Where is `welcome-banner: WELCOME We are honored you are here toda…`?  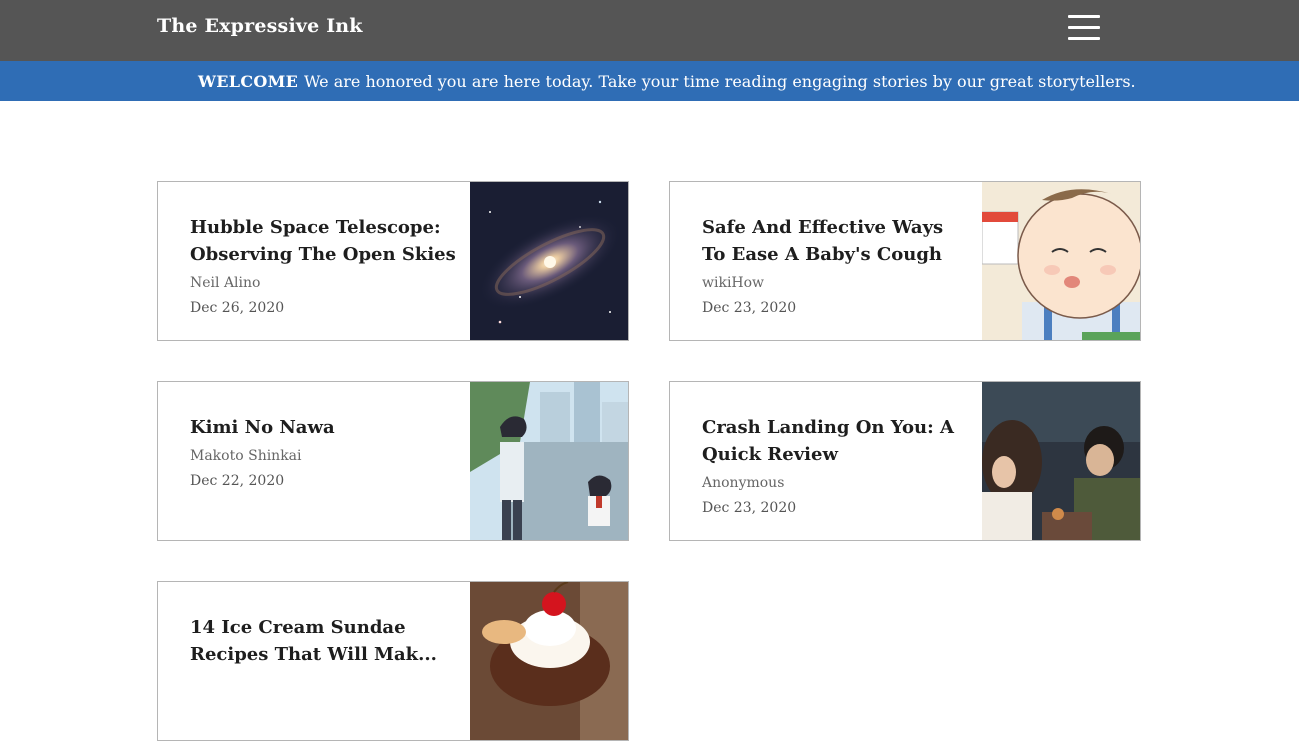 welcome-banner: WELCOME We are honored you are here toda… is located at coordinates (649, 81).